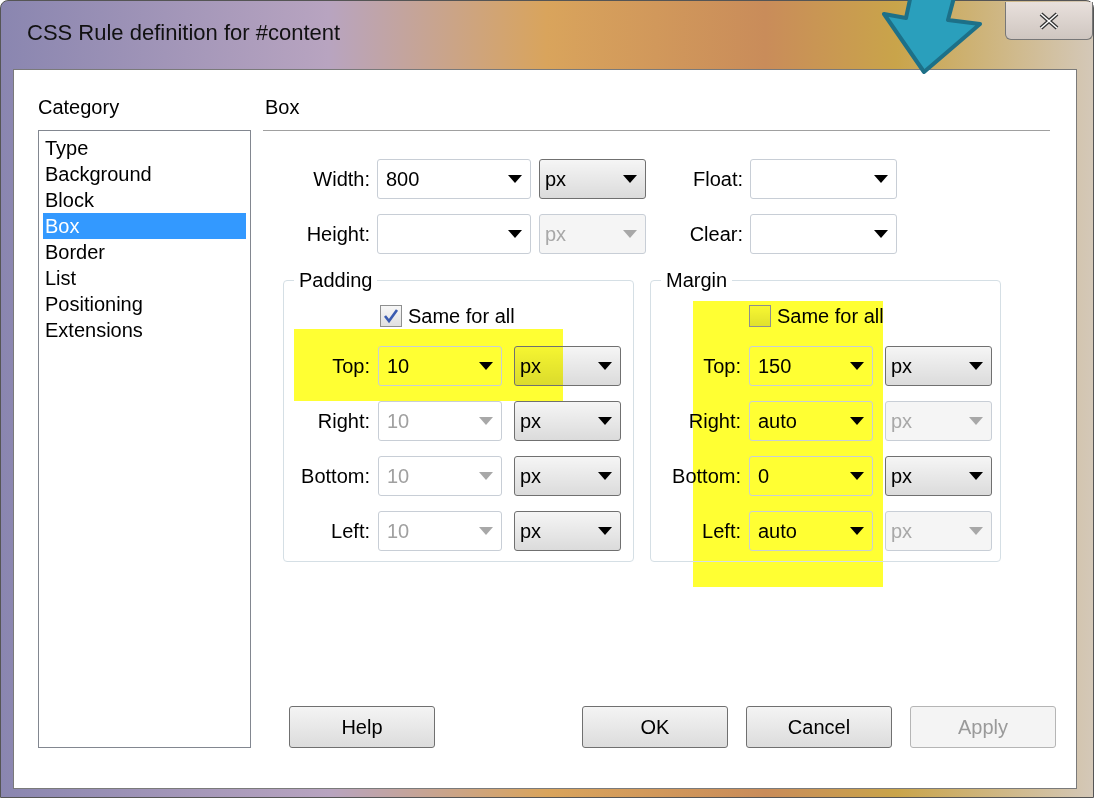 The width and height of the screenshot is (1094, 798). What do you see at coordinates (656, 111) in the screenshot?
I see `panel-title: Box` at bounding box center [656, 111].